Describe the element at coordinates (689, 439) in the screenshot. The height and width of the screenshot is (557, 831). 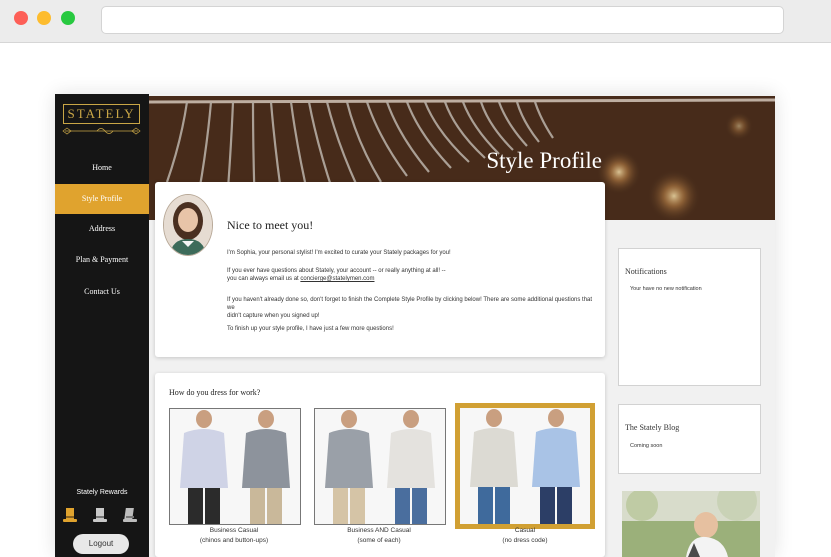
I see `blog-widget: The Stately Blog Coming soon` at that location.